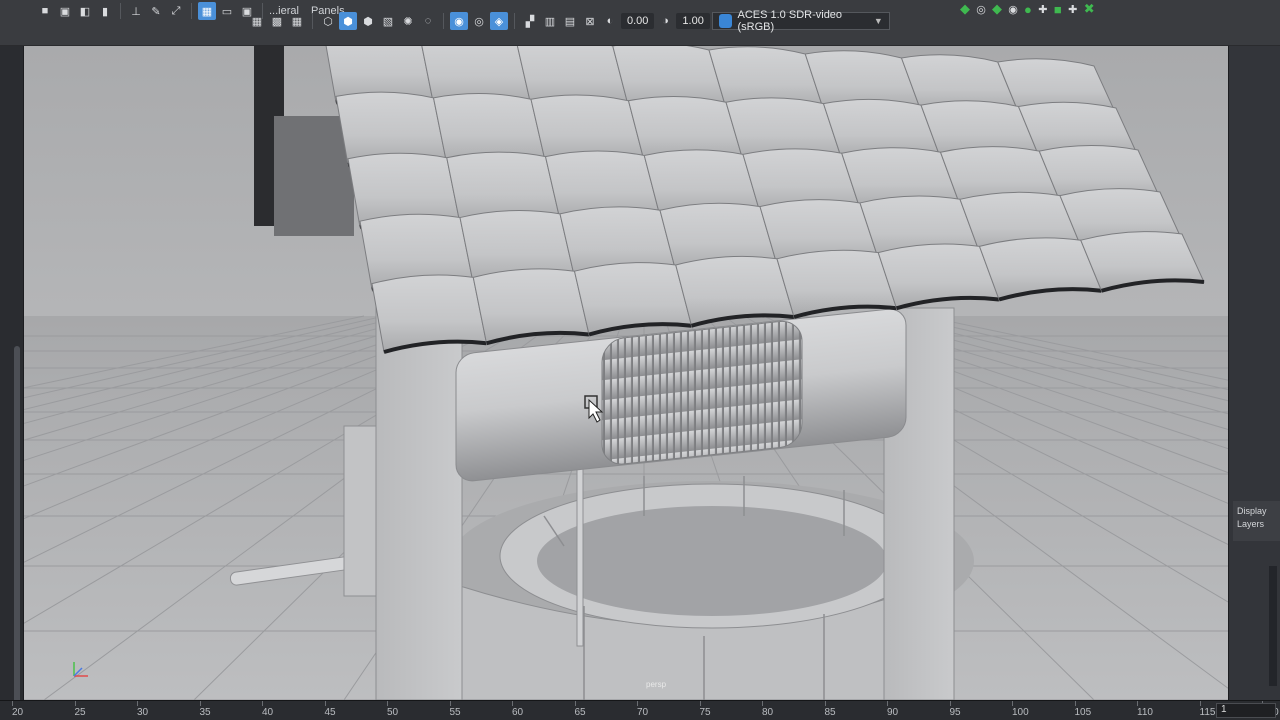  What do you see at coordinates (1020, 712) in the screenshot?
I see `time-tick-label: 100` at bounding box center [1020, 712].